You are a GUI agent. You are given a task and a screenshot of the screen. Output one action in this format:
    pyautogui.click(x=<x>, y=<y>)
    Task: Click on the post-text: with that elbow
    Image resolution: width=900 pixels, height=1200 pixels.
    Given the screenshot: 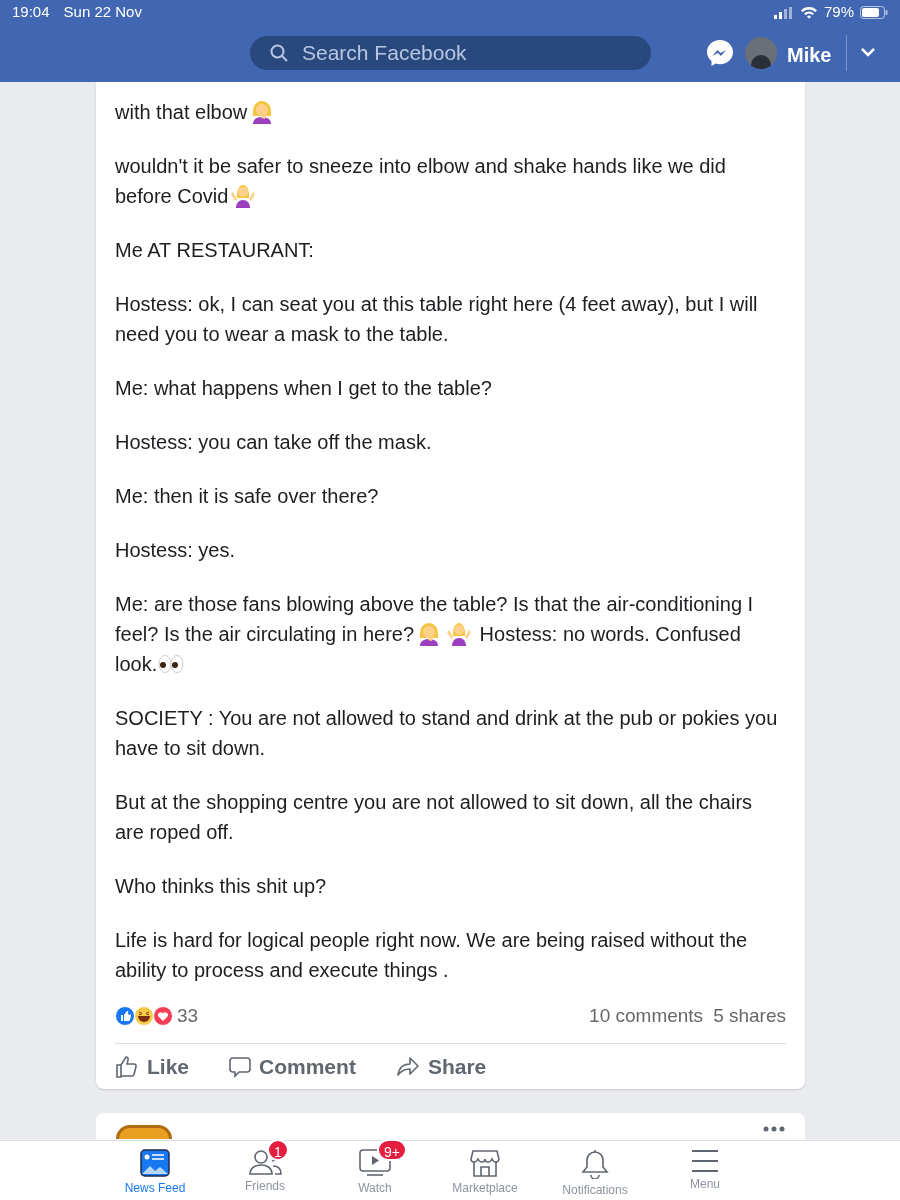 What is the action you would take?
    pyautogui.click(x=450, y=112)
    